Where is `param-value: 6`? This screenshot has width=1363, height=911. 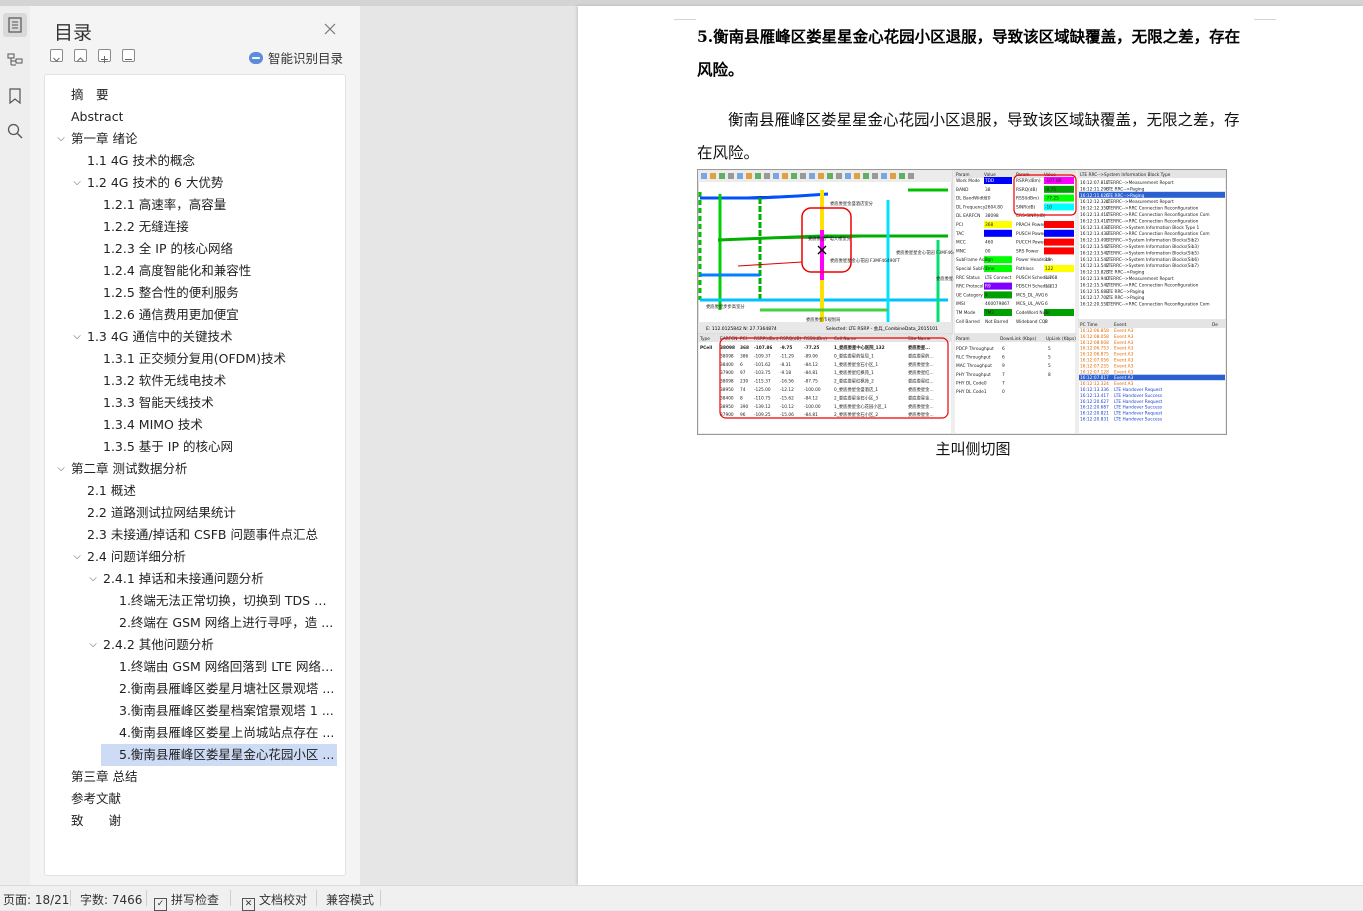
param-value: 6 is located at coordinates (1046, 295).